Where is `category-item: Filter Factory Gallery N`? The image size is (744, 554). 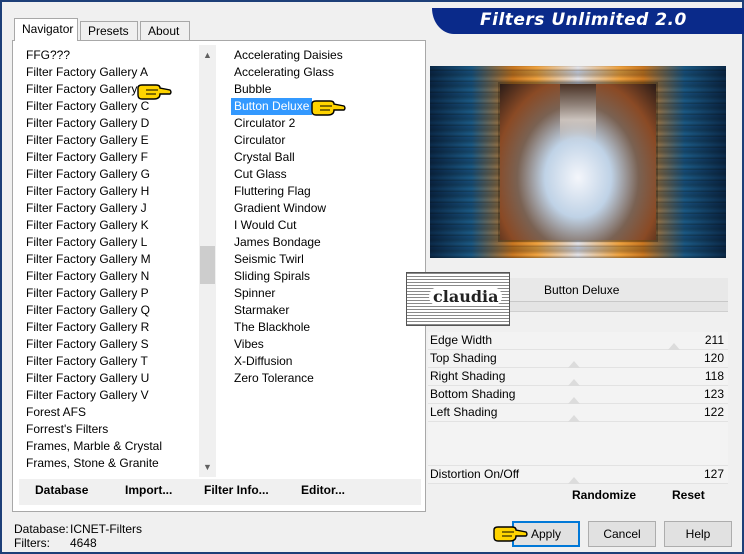 category-item: Filter Factory Gallery N is located at coordinates (111, 276).